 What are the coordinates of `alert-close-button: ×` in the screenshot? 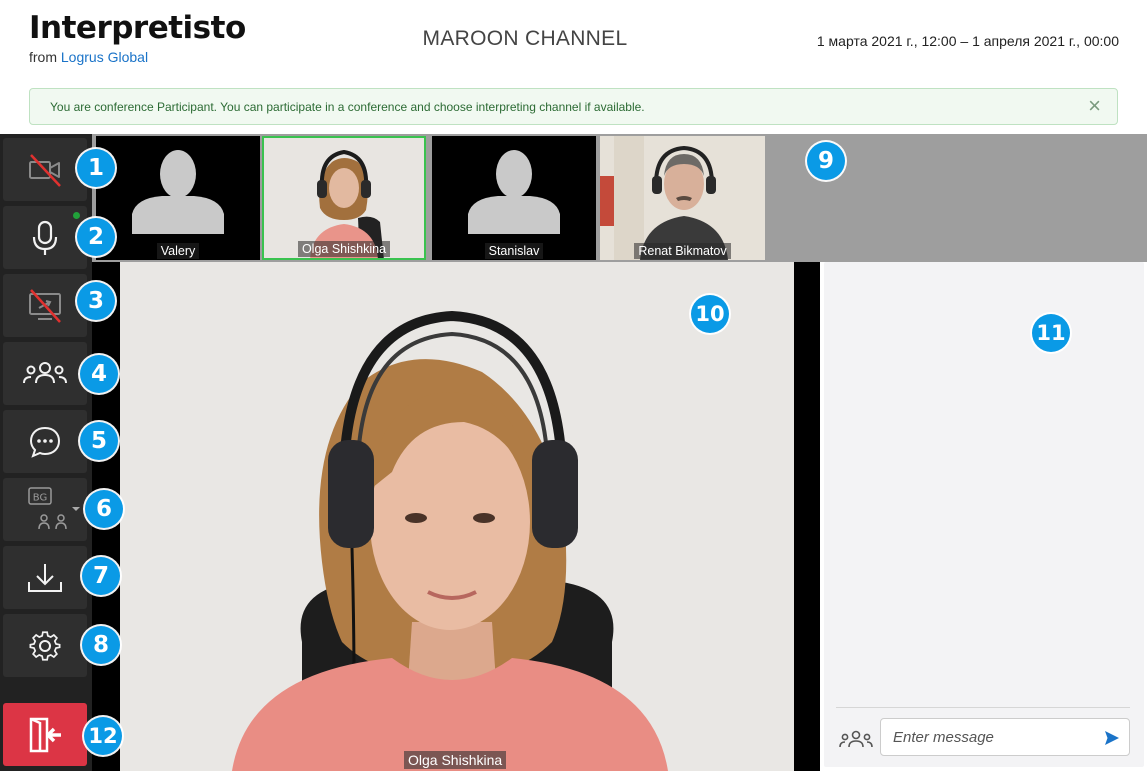 It's located at (1094, 106).